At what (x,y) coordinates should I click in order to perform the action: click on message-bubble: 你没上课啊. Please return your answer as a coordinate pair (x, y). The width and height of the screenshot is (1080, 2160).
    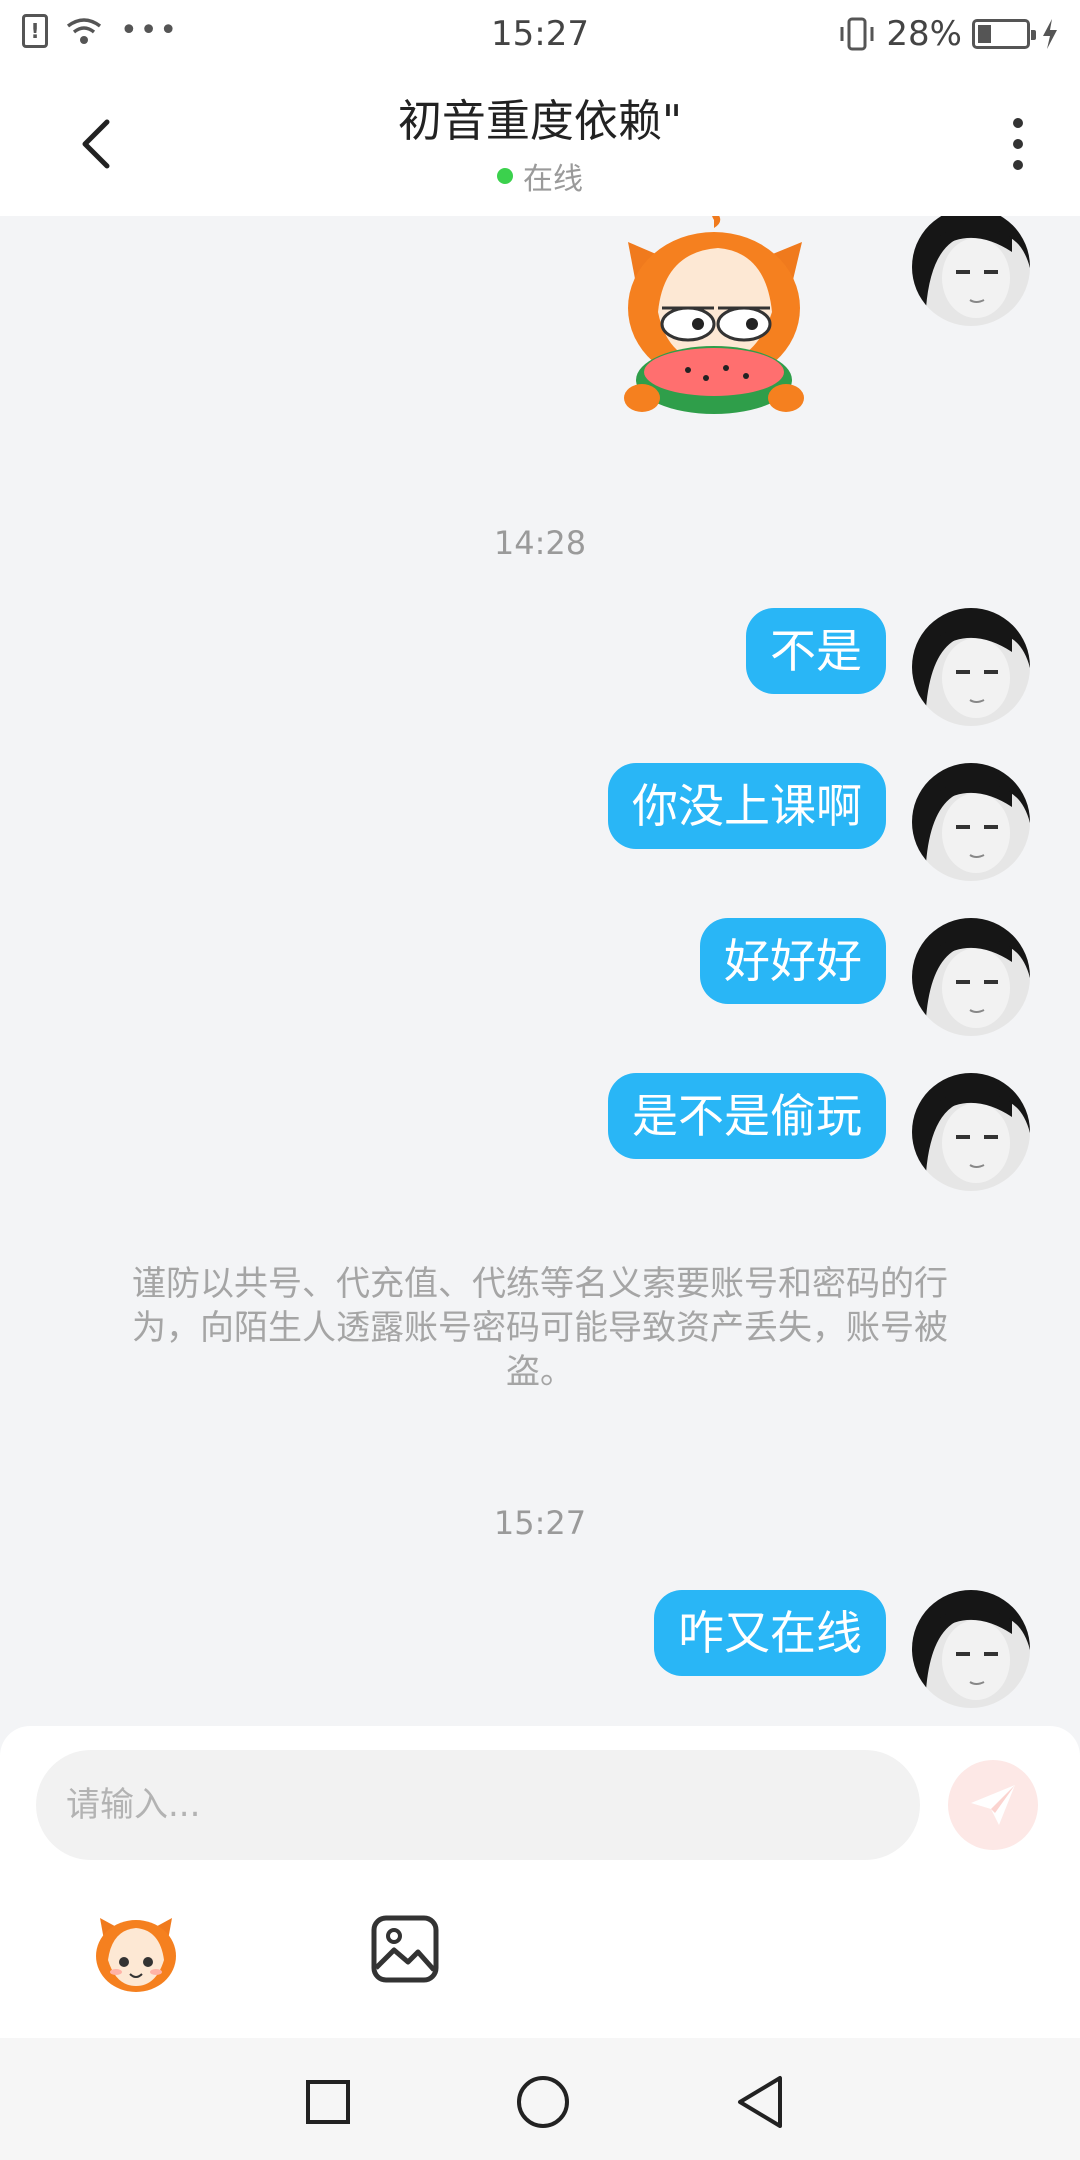
    Looking at the image, I should click on (747, 806).